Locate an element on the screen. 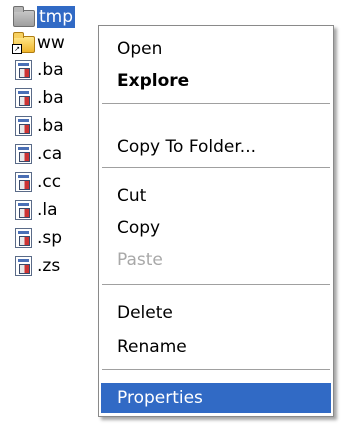 Image resolution: width=345 pixels, height=432 pixels. tree-item-file: .sp is located at coordinates (37, 238).